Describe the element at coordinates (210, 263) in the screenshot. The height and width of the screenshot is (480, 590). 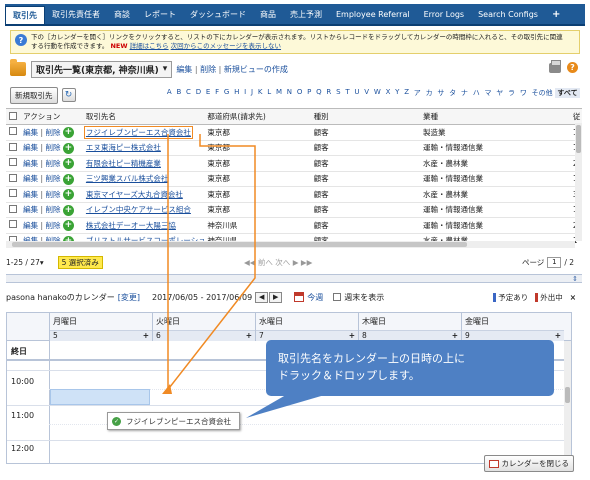
I see `drag-path-right` at that location.